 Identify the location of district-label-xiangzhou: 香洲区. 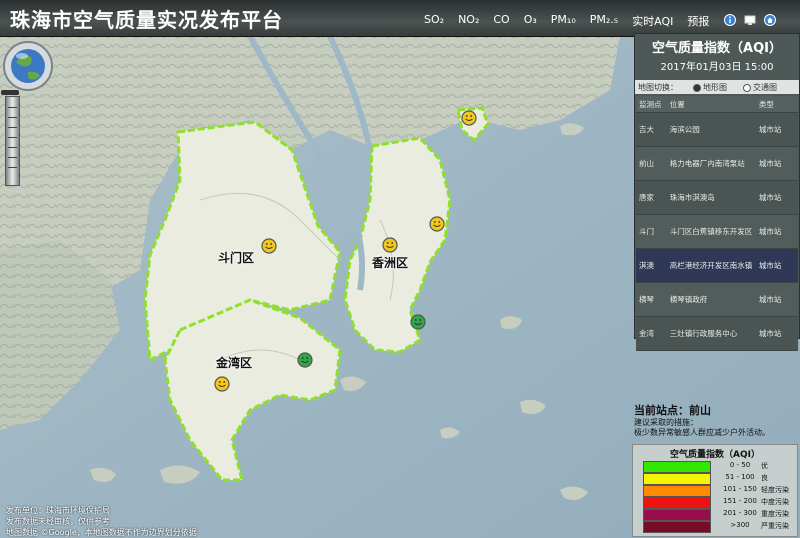
(390, 263).